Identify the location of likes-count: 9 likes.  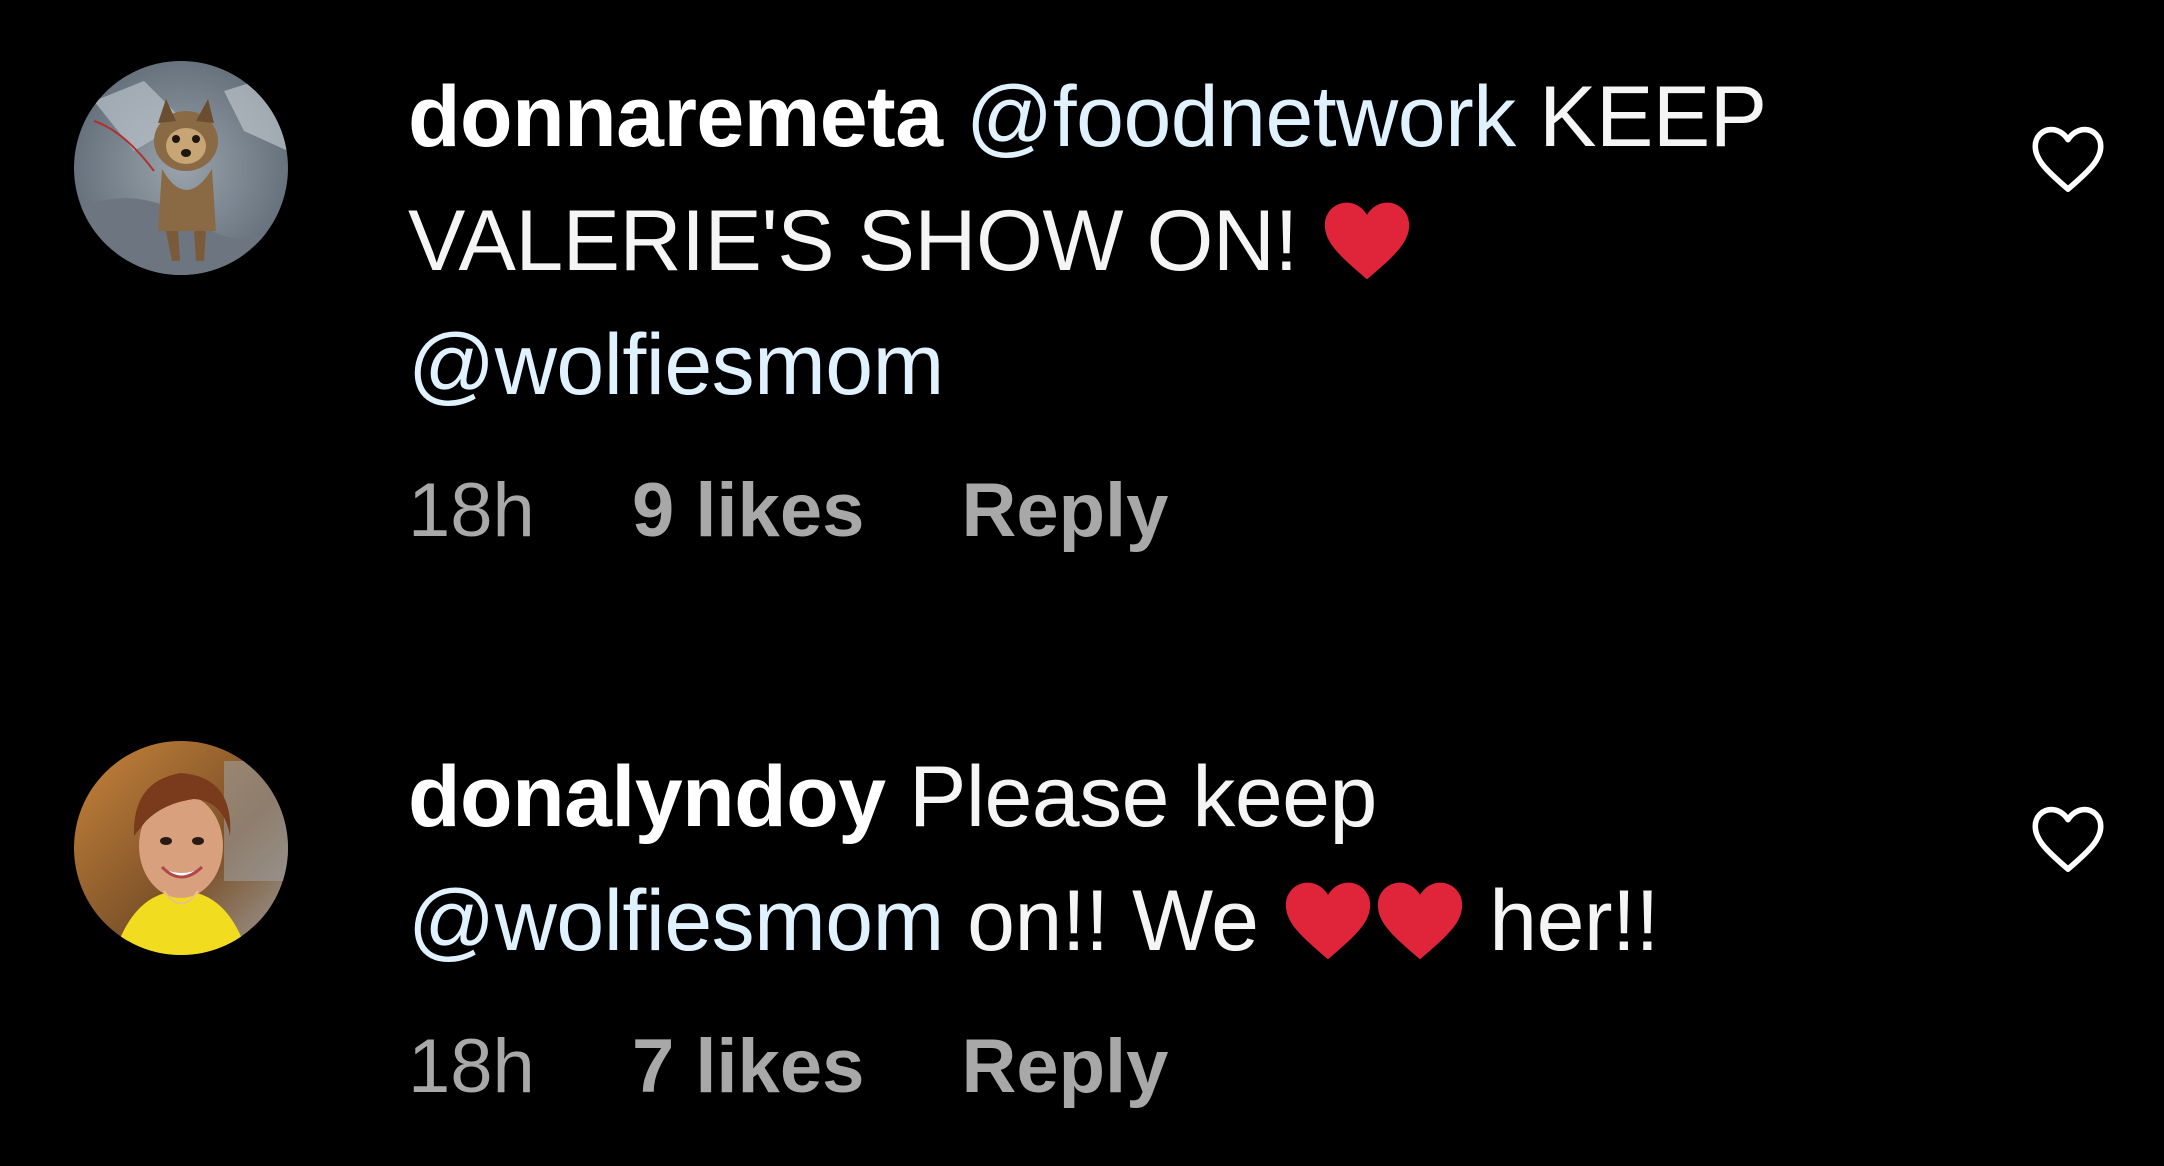
(748, 511).